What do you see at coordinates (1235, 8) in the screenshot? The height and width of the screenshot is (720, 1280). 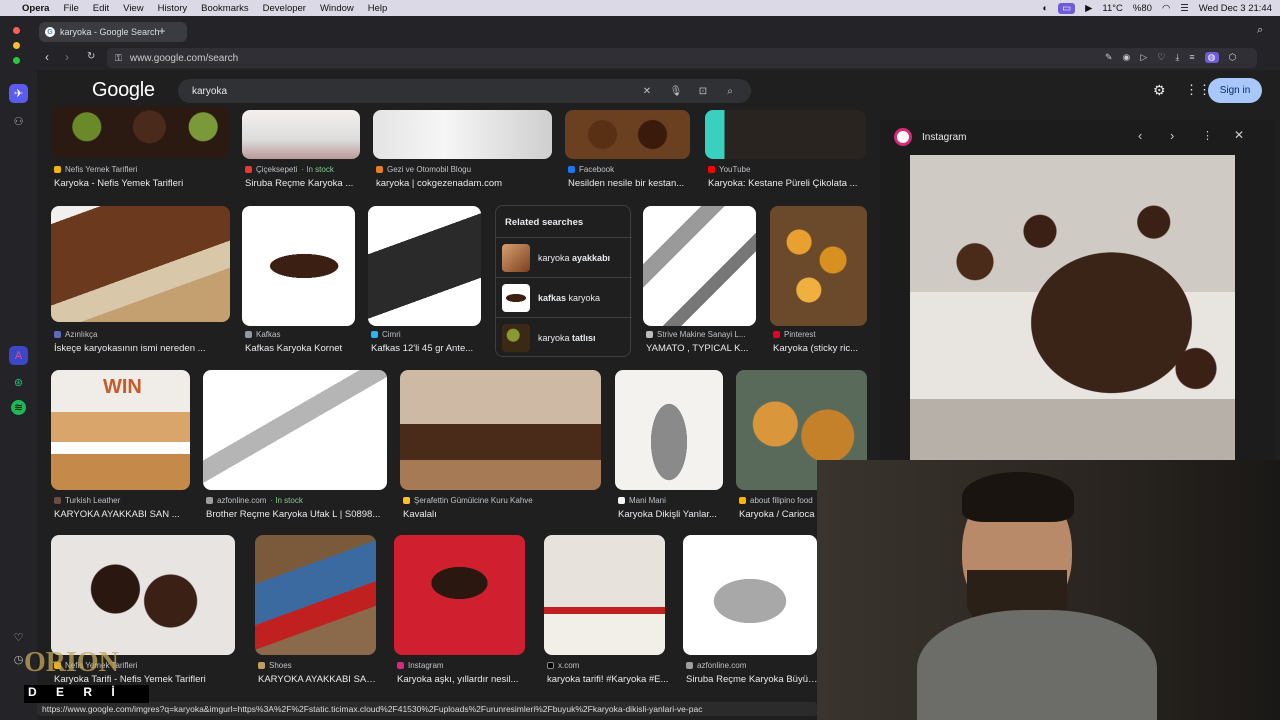 I see `clock: Wed Dec 3 21:44` at bounding box center [1235, 8].